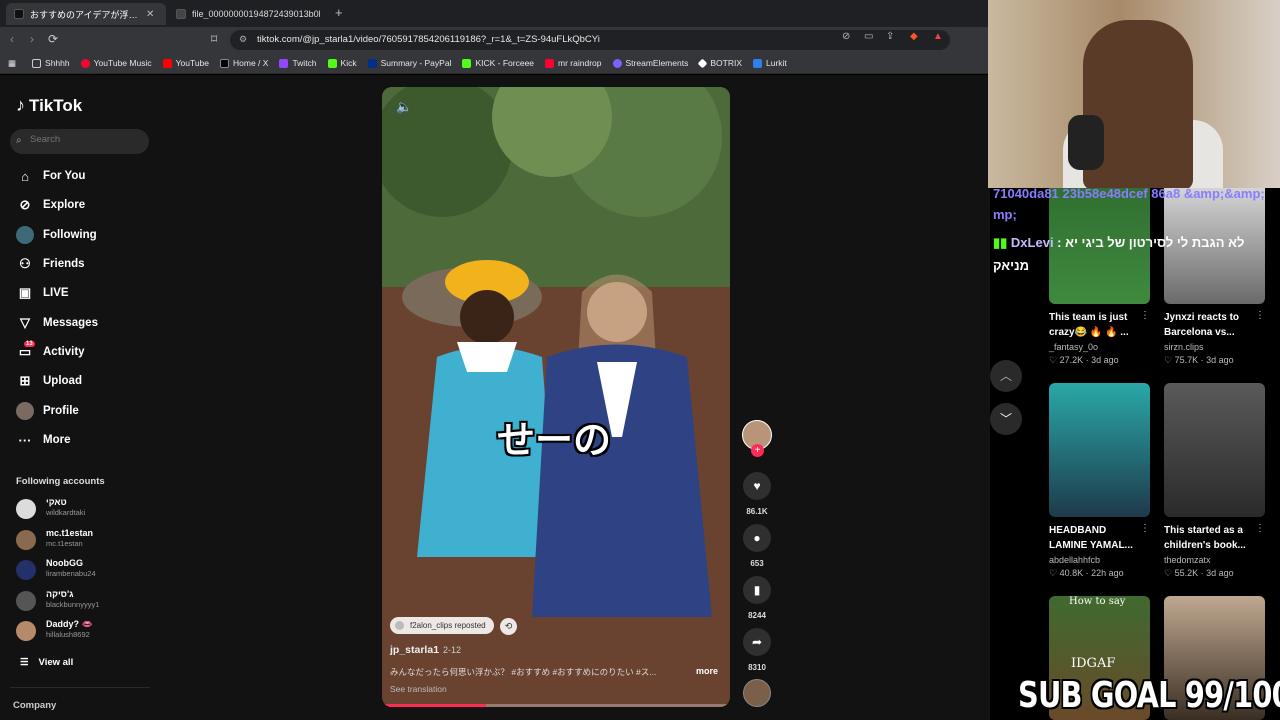 The width and height of the screenshot is (1280, 720). I want to click on bookmark-item: Summary - PayPal, so click(409, 63).